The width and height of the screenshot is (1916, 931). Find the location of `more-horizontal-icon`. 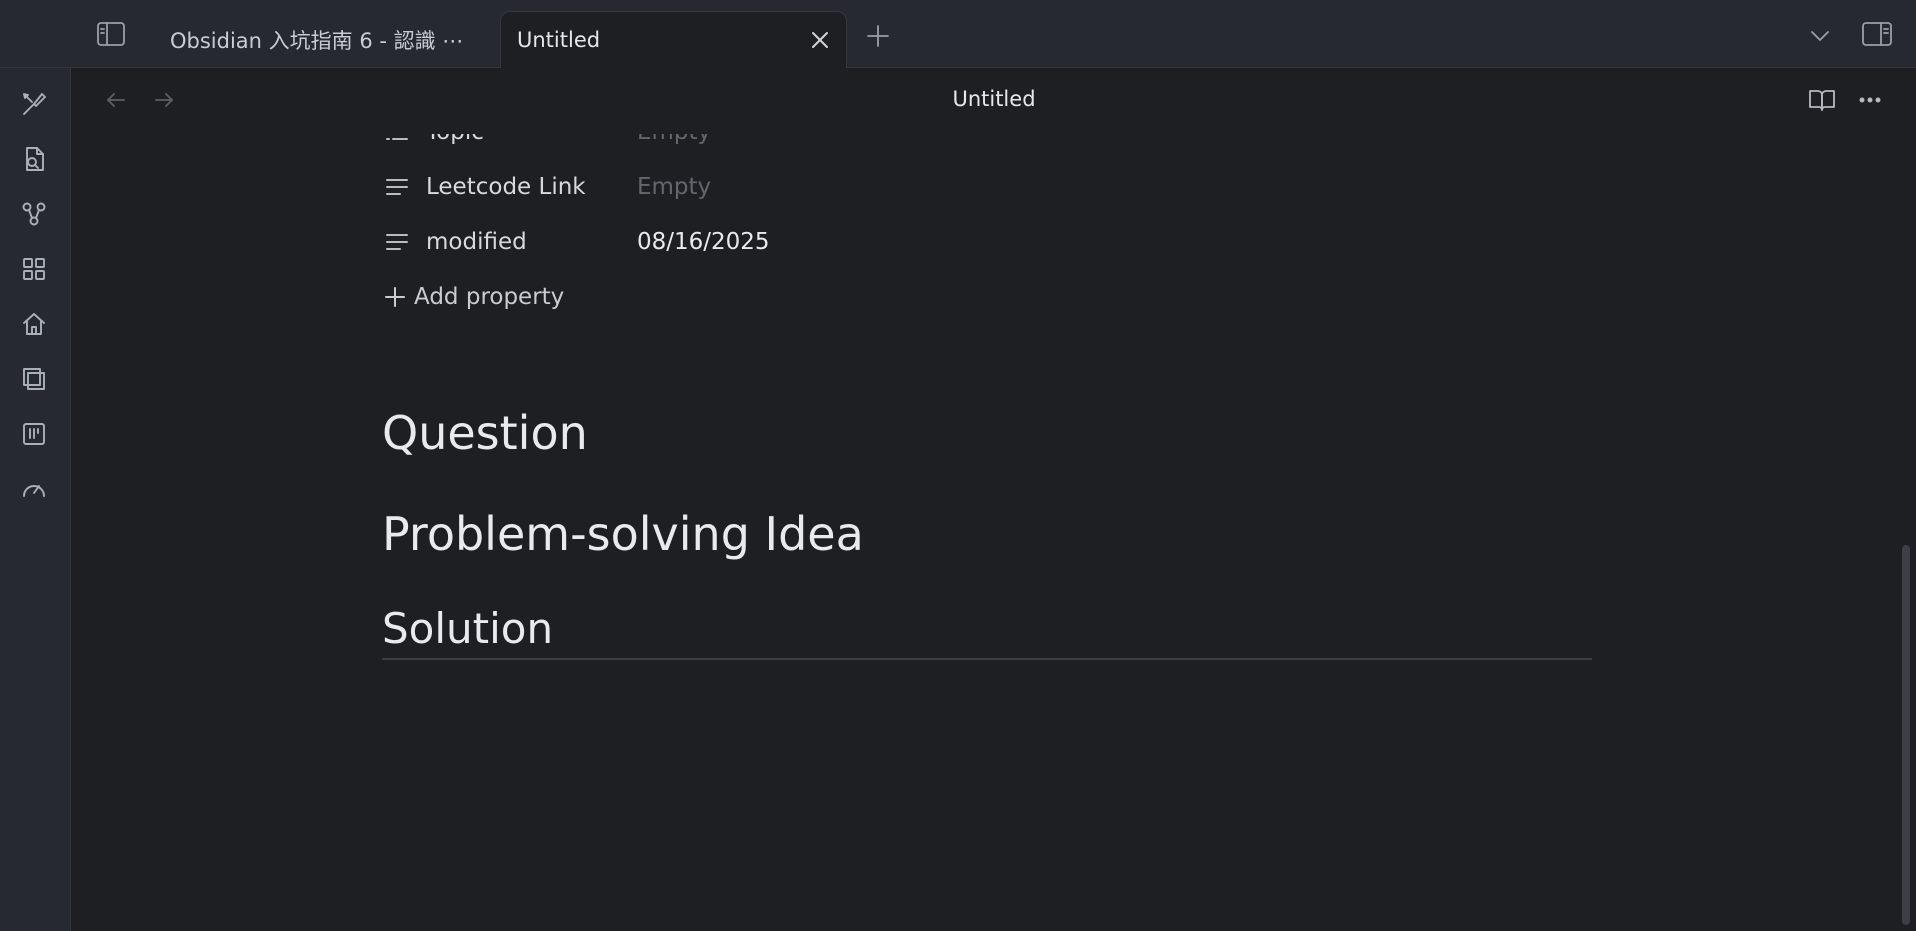

more-horizontal-icon is located at coordinates (1870, 100).